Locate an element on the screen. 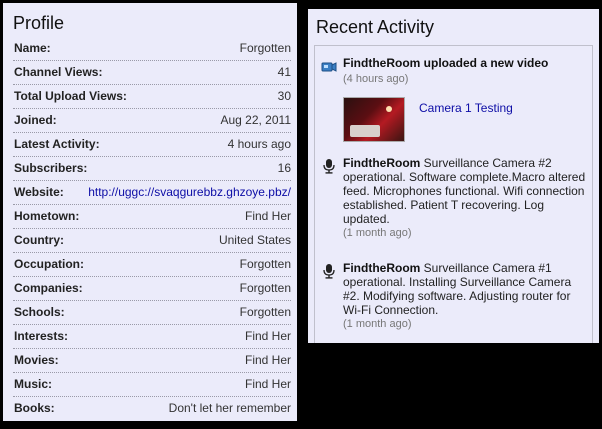 Image resolution: width=602 pixels, height=429 pixels. thumbnail-lamp is located at coordinates (389, 109).